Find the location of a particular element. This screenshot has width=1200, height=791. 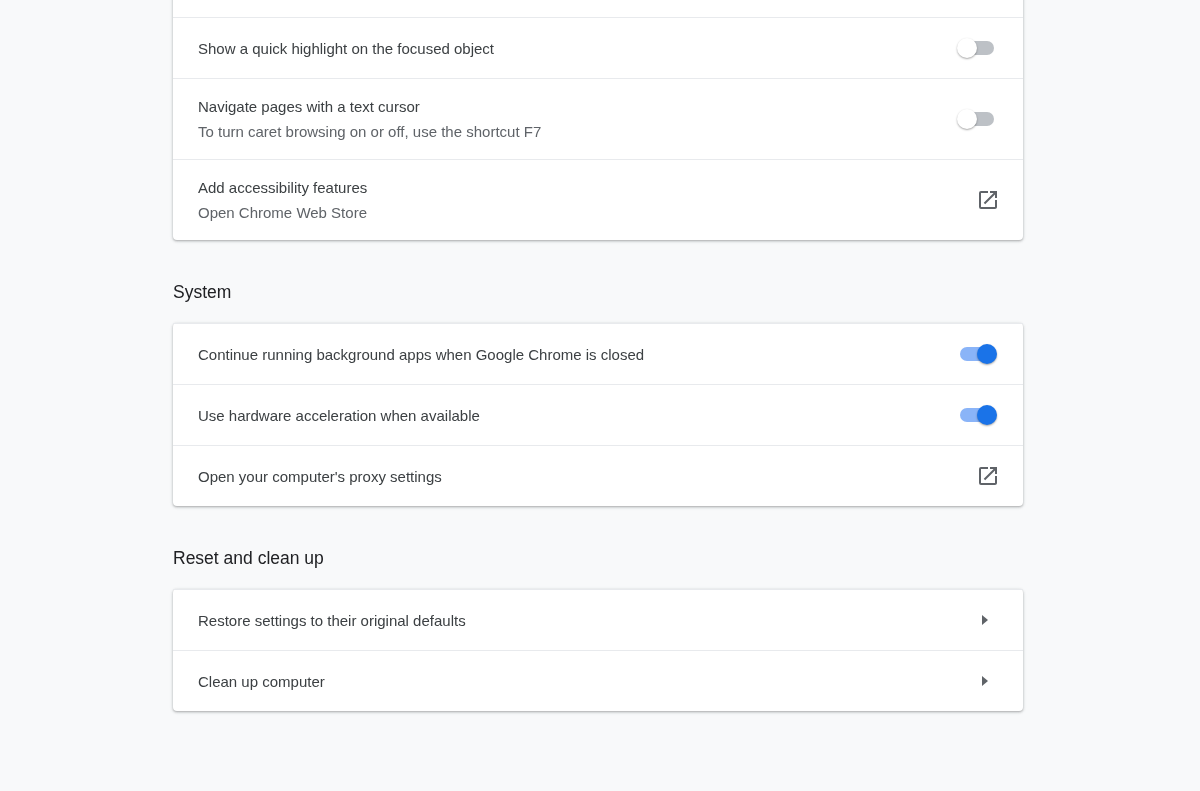

section-heading: System is located at coordinates (203, 292).